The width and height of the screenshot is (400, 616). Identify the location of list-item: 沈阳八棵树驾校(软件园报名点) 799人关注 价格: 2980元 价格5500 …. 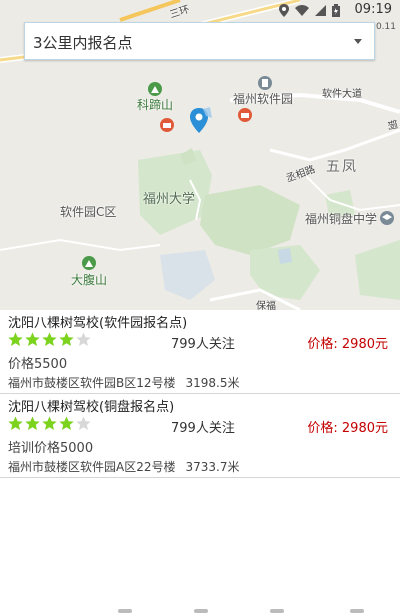
(200, 352).